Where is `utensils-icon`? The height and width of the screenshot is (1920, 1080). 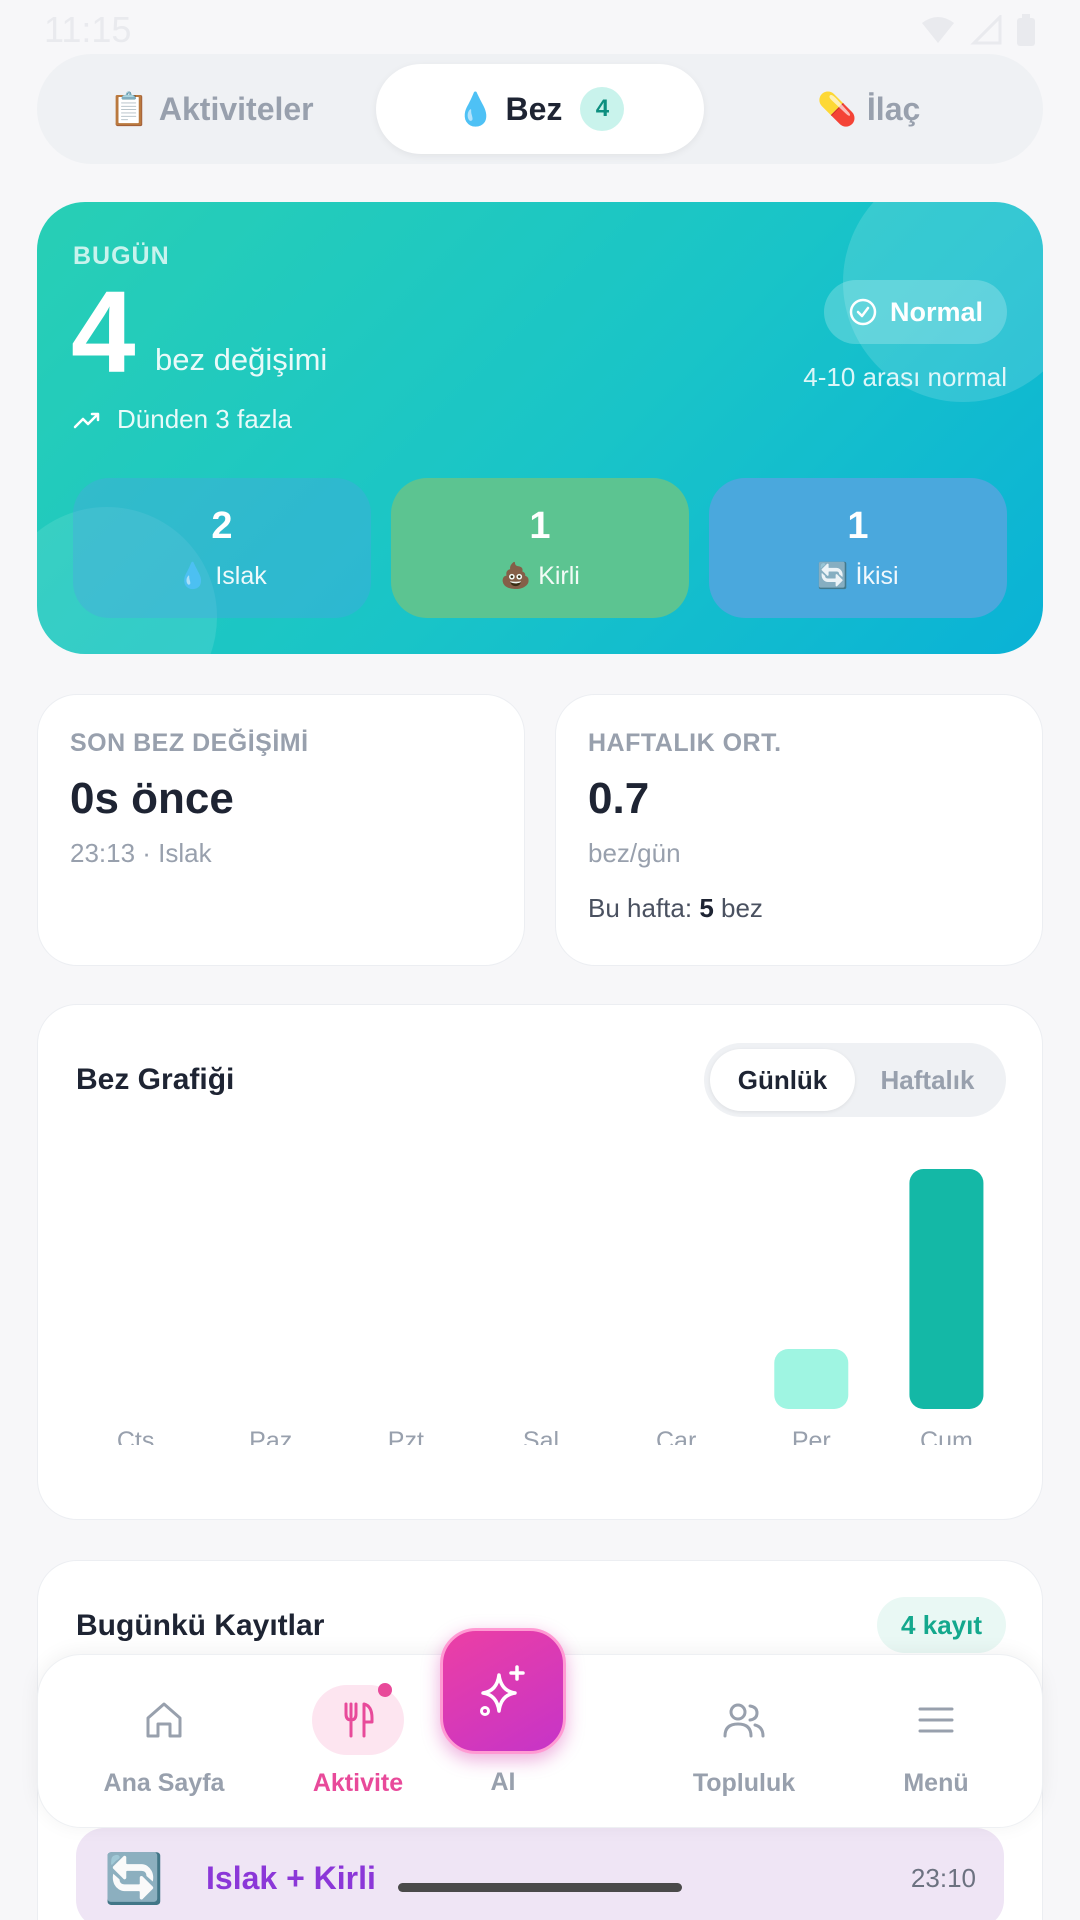
utensils-icon is located at coordinates (359, 1720).